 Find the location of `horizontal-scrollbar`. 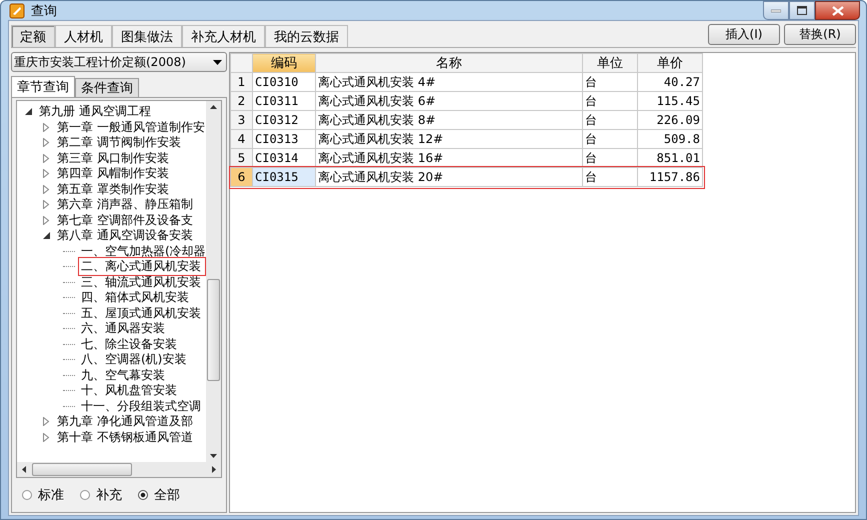

horizontal-scrollbar is located at coordinates (119, 469).